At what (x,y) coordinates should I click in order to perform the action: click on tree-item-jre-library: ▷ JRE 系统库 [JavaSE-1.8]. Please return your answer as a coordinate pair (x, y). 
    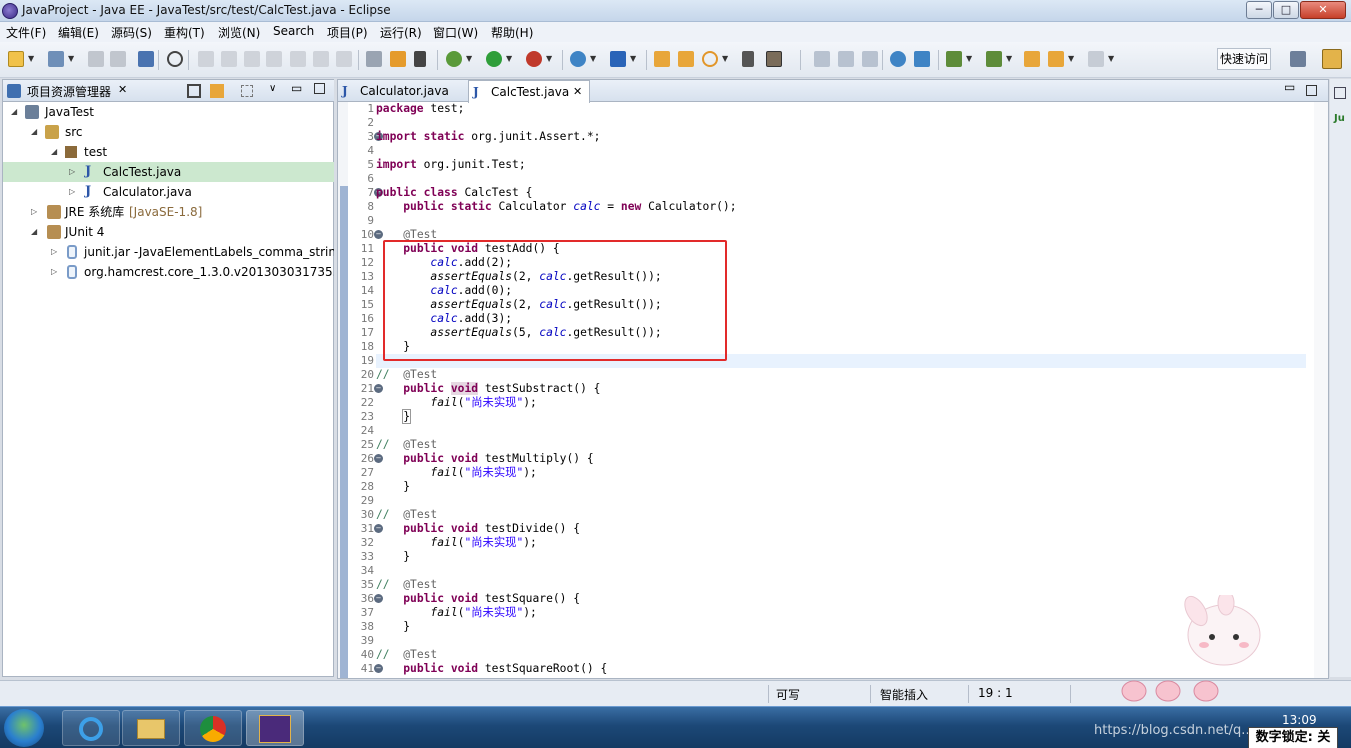
    Looking at the image, I should click on (168, 212).